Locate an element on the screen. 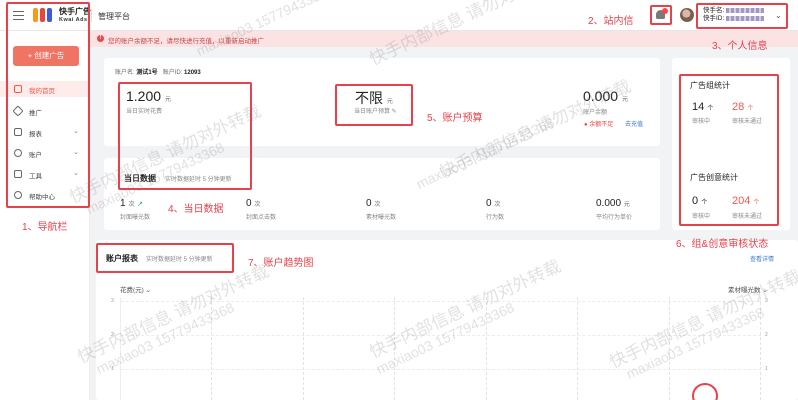 This screenshot has height=400, width=798. metric-cover-impressions-value: 1 次 ↗ is located at coordinates (132, 203).